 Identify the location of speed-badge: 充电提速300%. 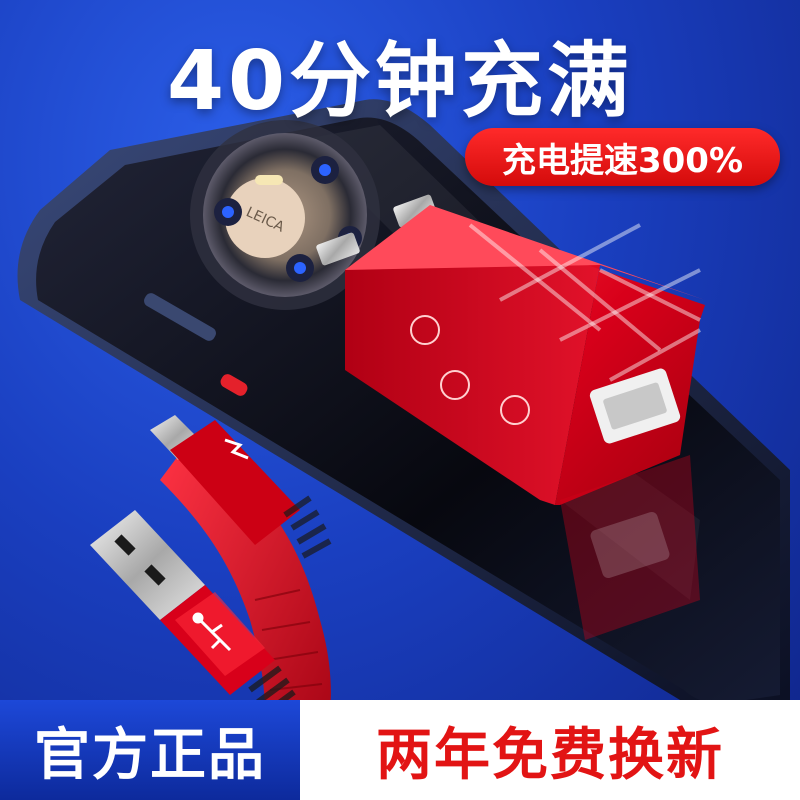
(622, 157).